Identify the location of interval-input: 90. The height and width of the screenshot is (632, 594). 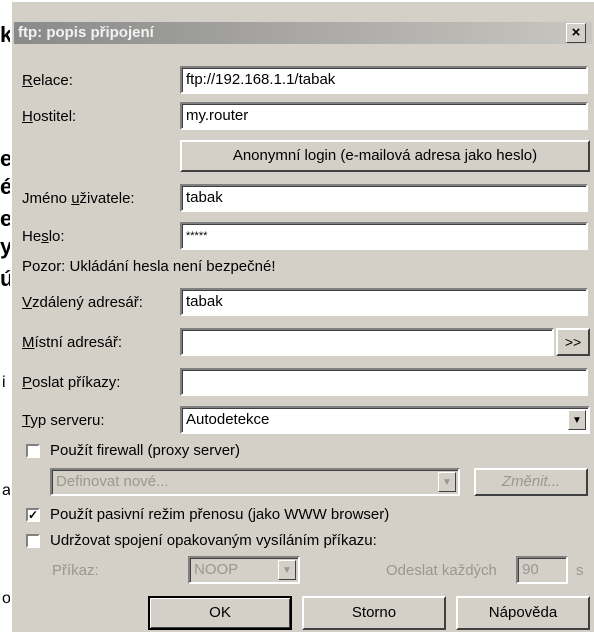
(542, 570).